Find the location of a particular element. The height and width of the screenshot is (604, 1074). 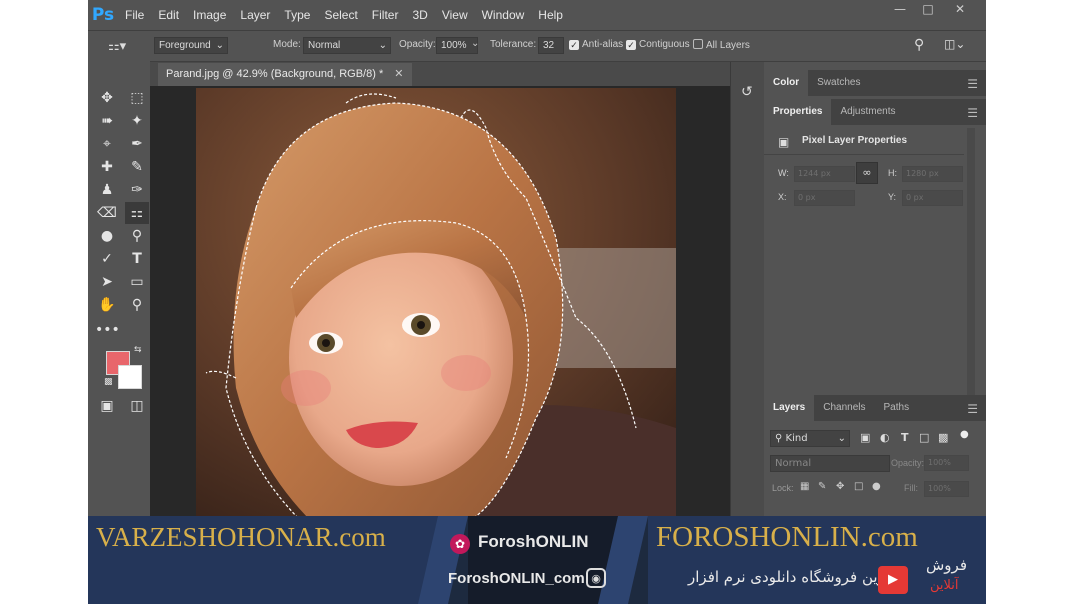

screen-mode-icon: ◫ is located at coordinates (137, 406).